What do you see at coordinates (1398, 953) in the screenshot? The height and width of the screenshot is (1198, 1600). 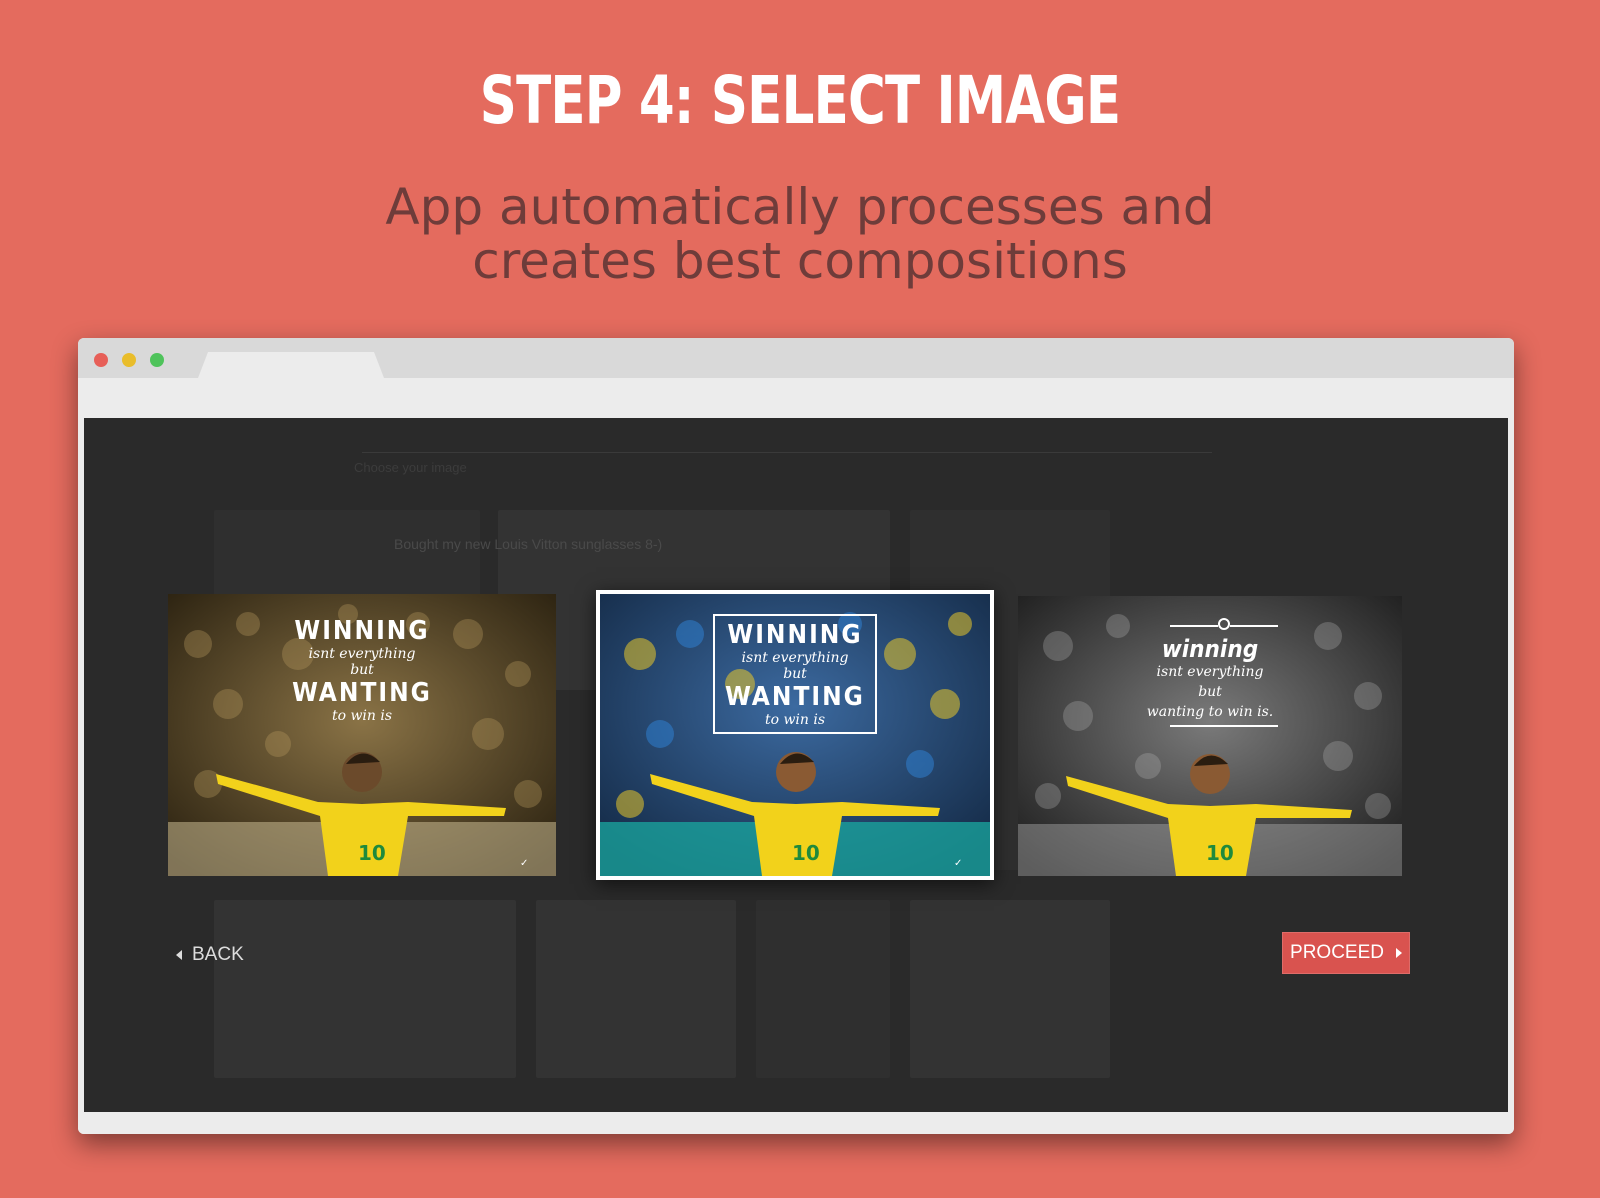 I see `caret-right-icon` at bounding box center [1398, 953].